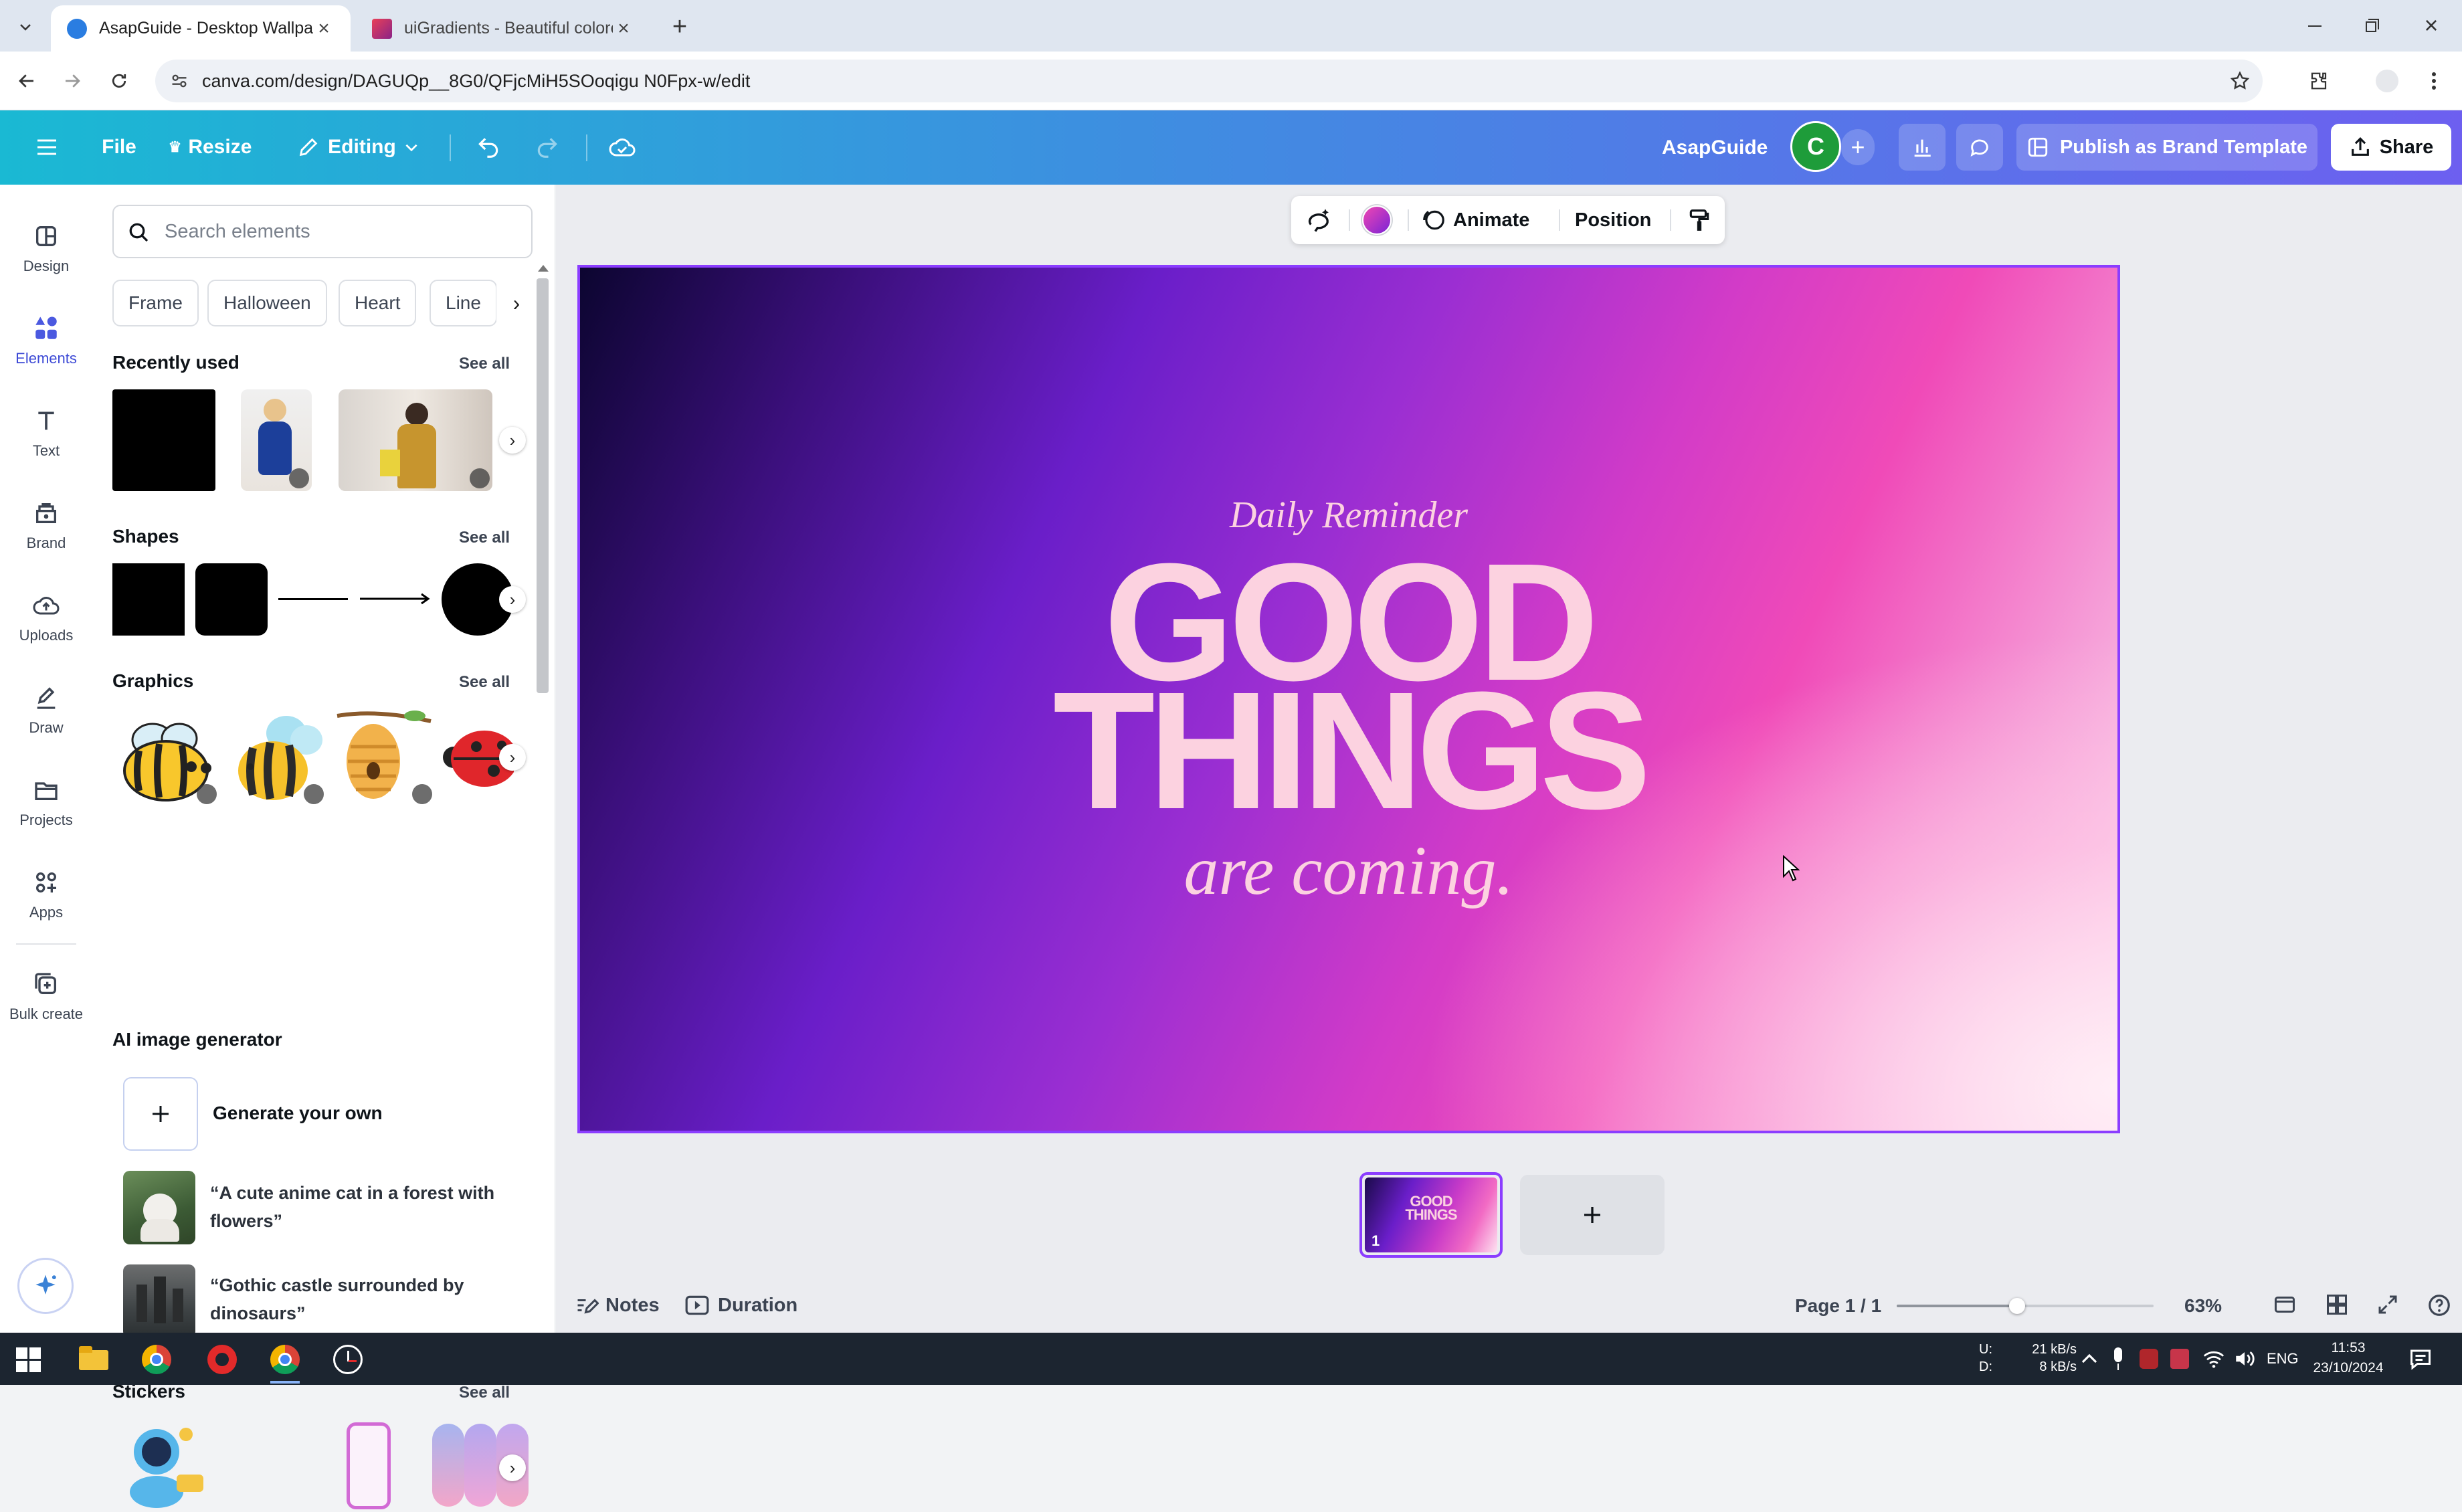  I want to click on recent-black-rectangle, so click(163, 440).